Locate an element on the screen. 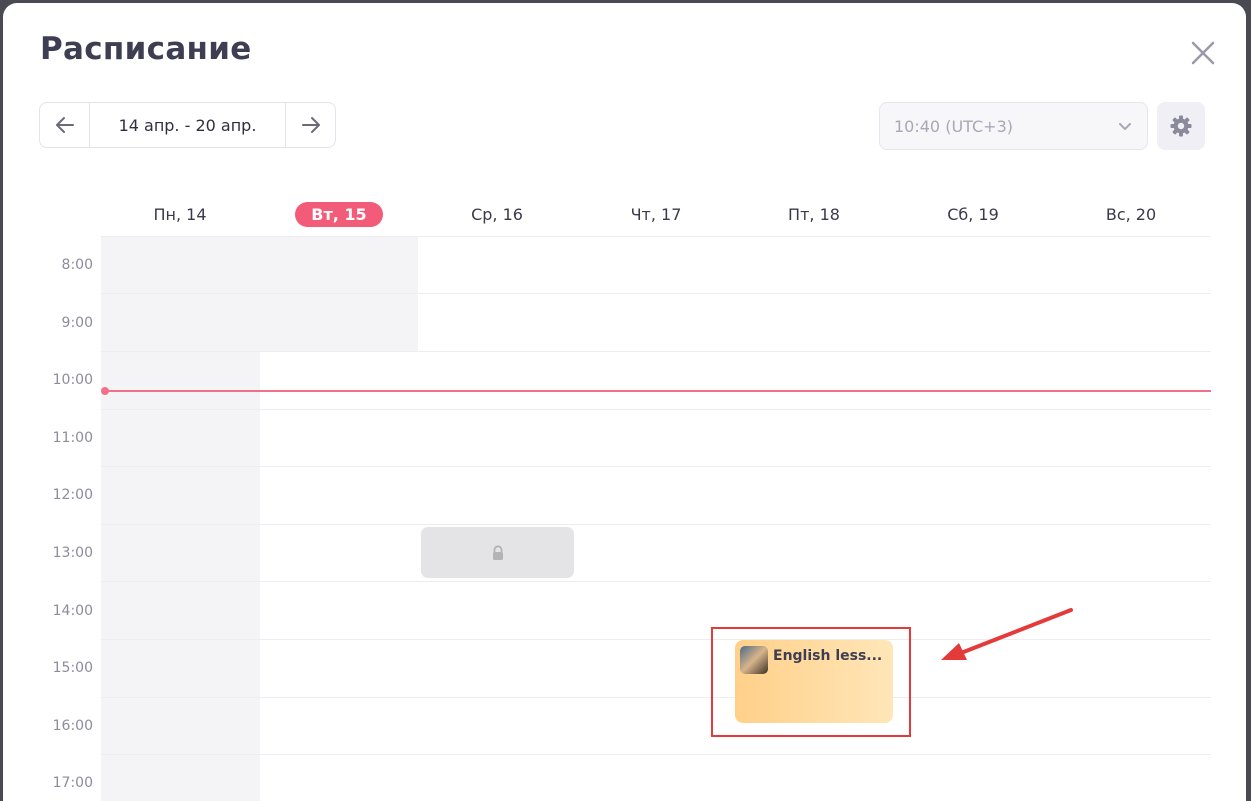 The width and height of the screenshot is (1251, 801). current-time-dot is located at coordinates (105, 391).